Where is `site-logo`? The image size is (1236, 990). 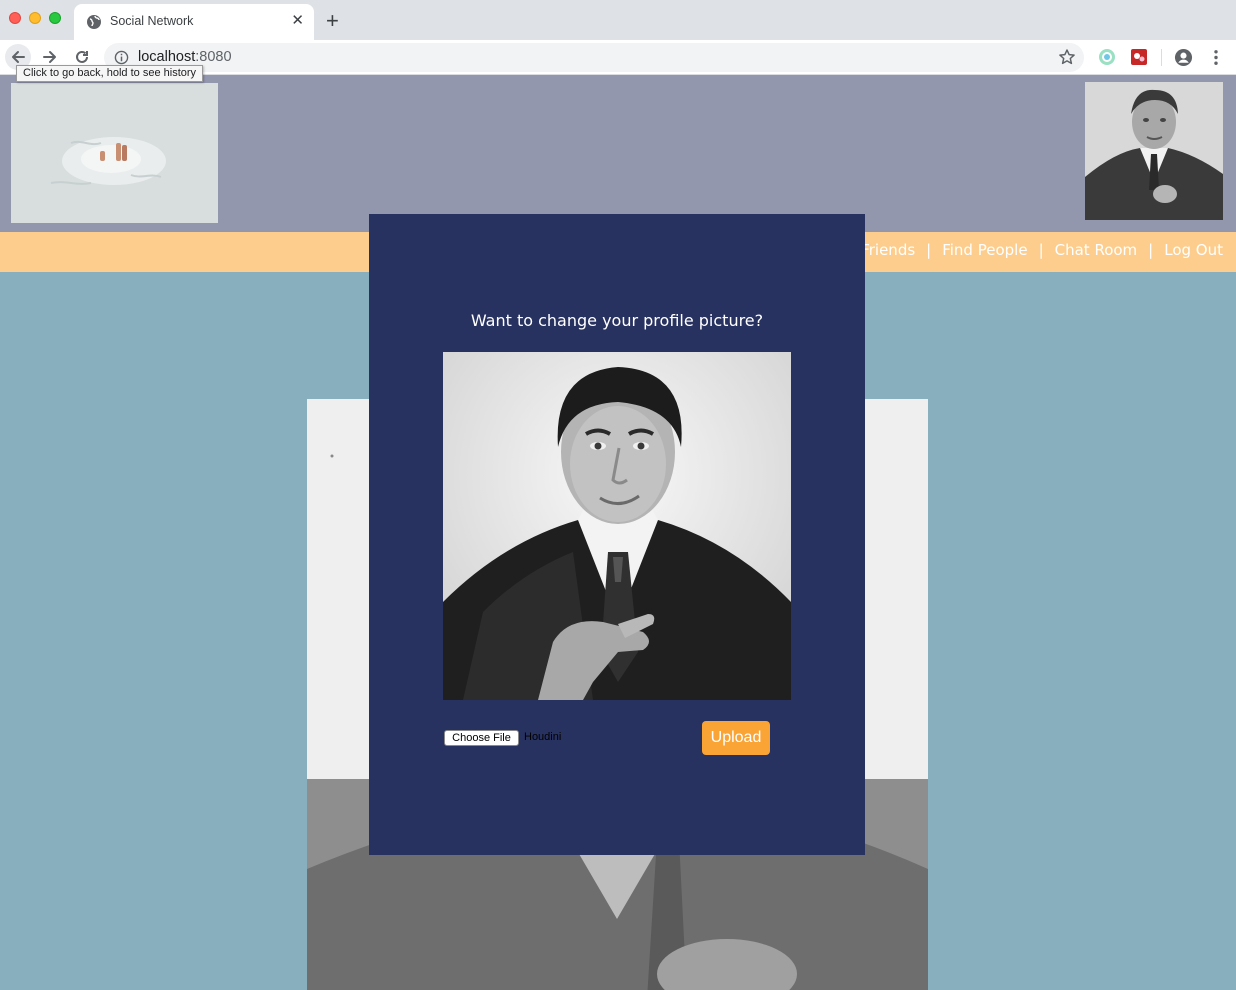 site-logo is located at coordinates (114, 153).